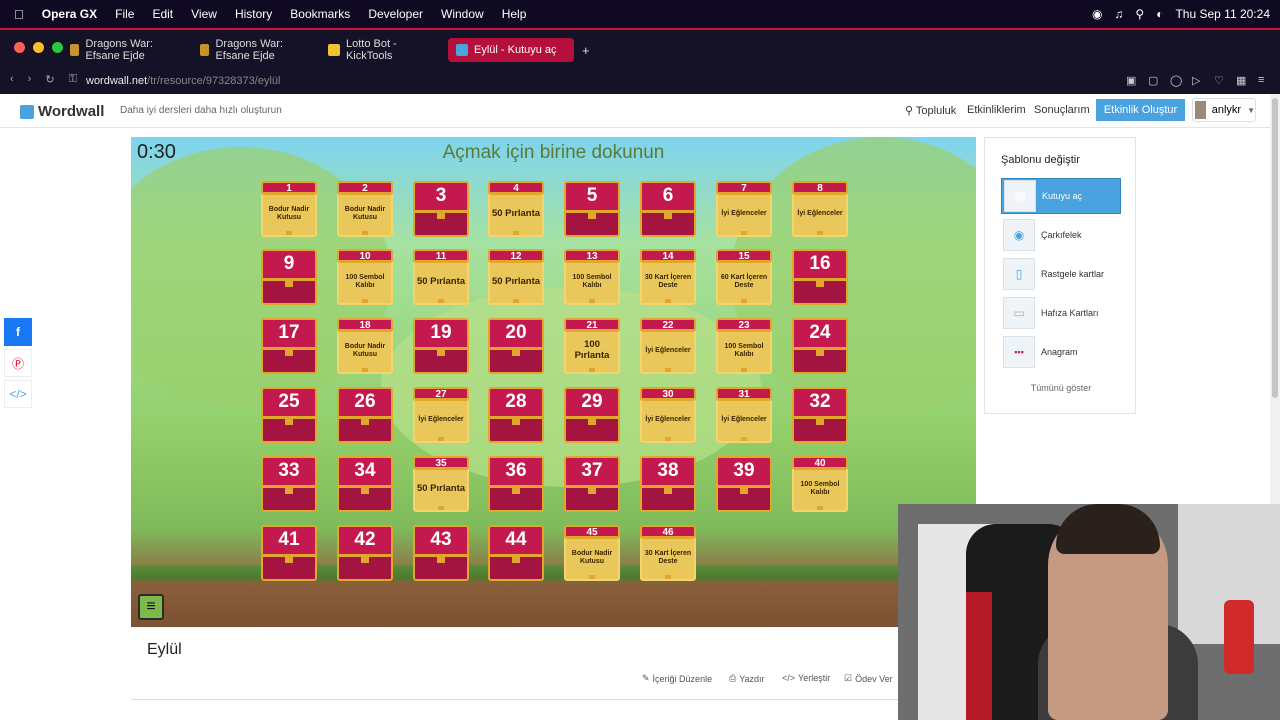  Describe the element at coordinates (183, 81) in the screenshot. I see `url-field: wordwall.net/tr/resource/97328373/eylül` at that location.